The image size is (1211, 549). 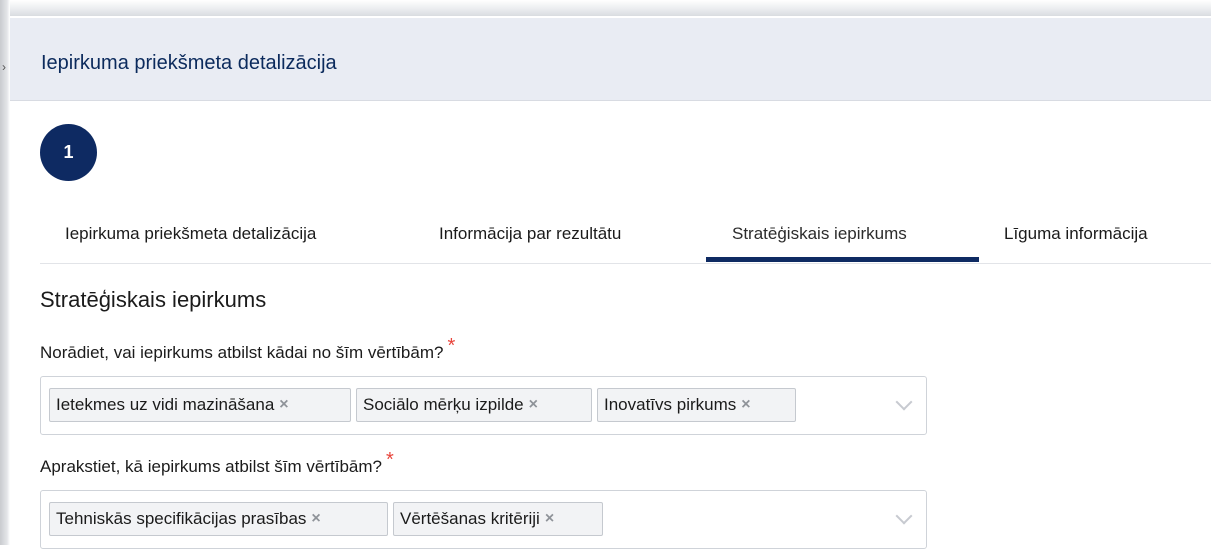 I want to click on chip-ietekmes-uz-vidi: Ietekmes uz vidi mazināšana ×, so click(x=200, y=405).